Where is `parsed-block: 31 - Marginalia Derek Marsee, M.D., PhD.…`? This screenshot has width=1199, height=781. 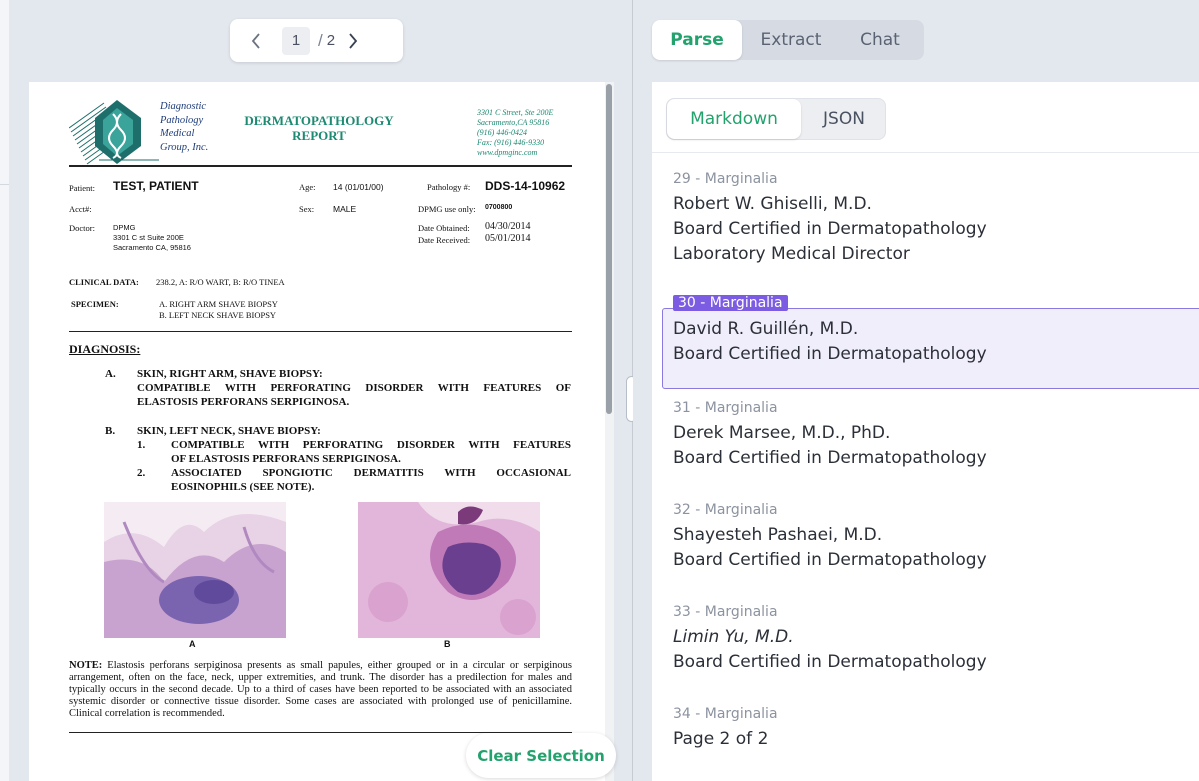
parsed-block: 31 - Marginalia Derek Marsee, M.D., PhD.… is located at coordinates (925, 433).